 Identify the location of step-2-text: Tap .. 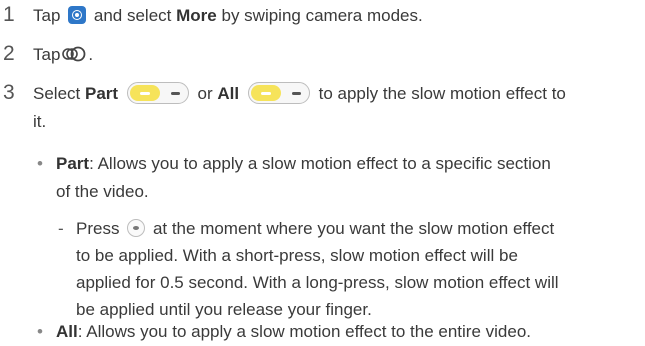
(63, 55).